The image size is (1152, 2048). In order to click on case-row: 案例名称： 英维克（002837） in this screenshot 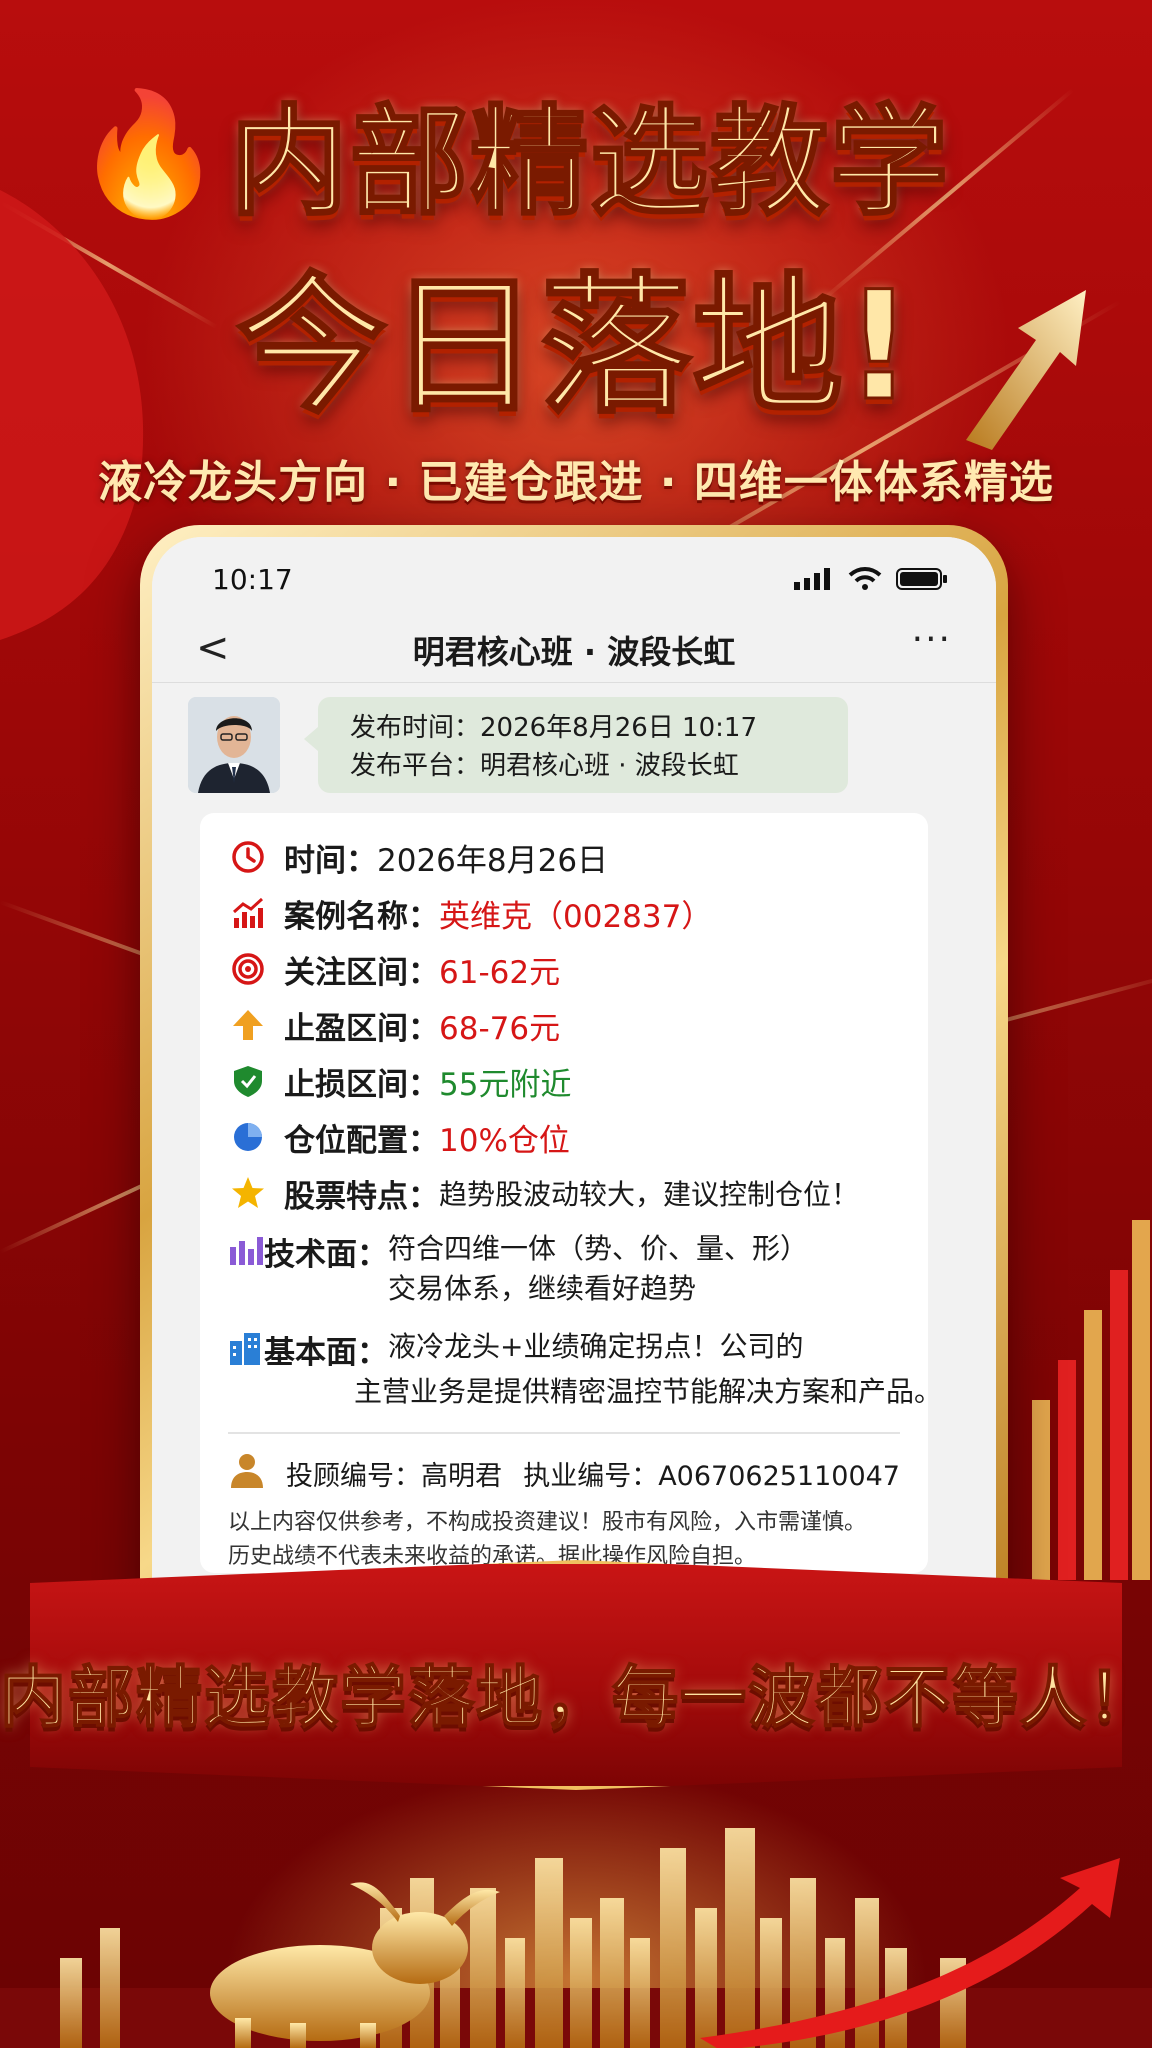, I will do `click(564, 913)`.